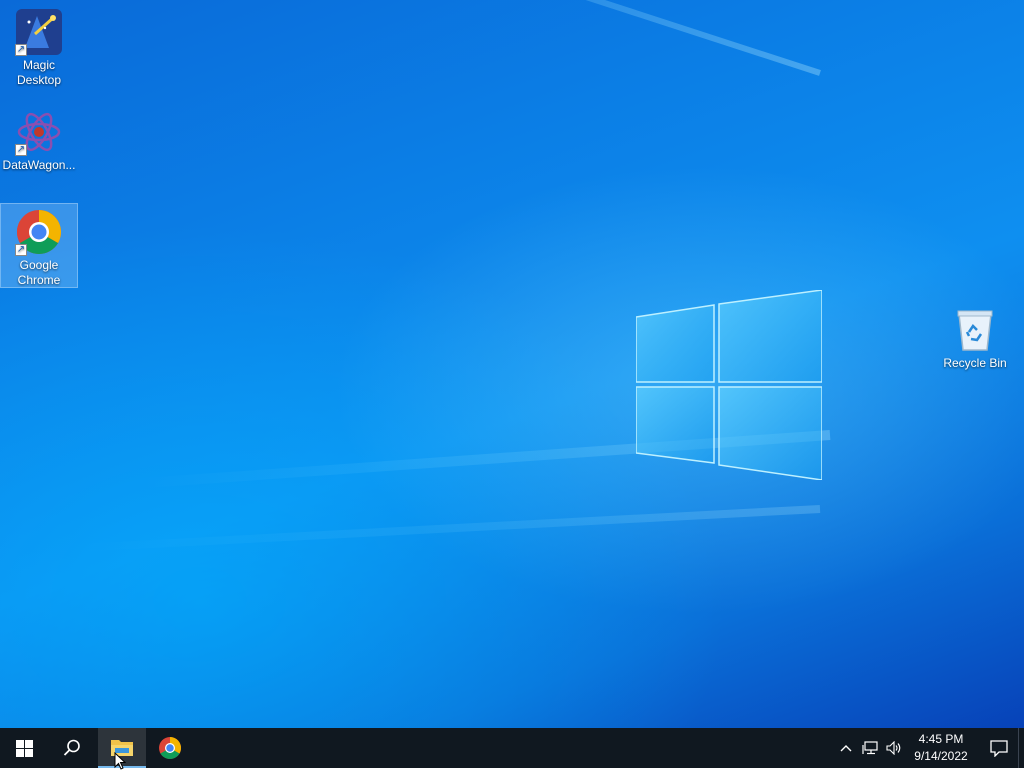 Image resolution: width=1024 pixels, height=770 pixels. I want to click on desktop-icon-label: Google Chrome, so click(39, 272).